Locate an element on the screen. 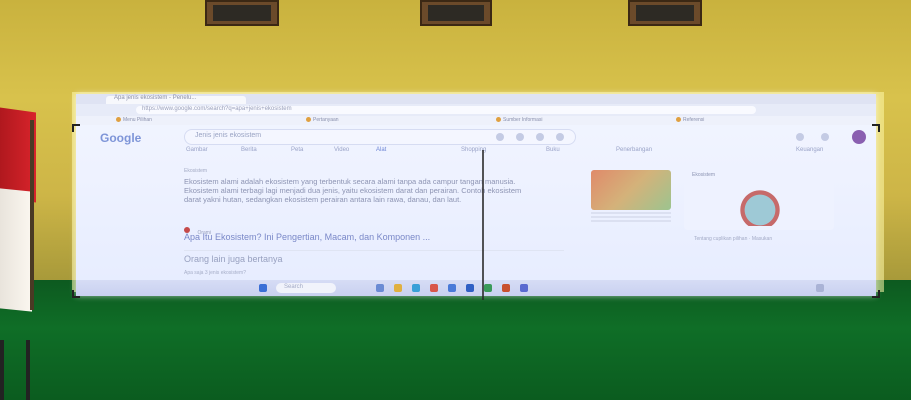  bookmark-label: Referensi is located at coordinates (694, 120).